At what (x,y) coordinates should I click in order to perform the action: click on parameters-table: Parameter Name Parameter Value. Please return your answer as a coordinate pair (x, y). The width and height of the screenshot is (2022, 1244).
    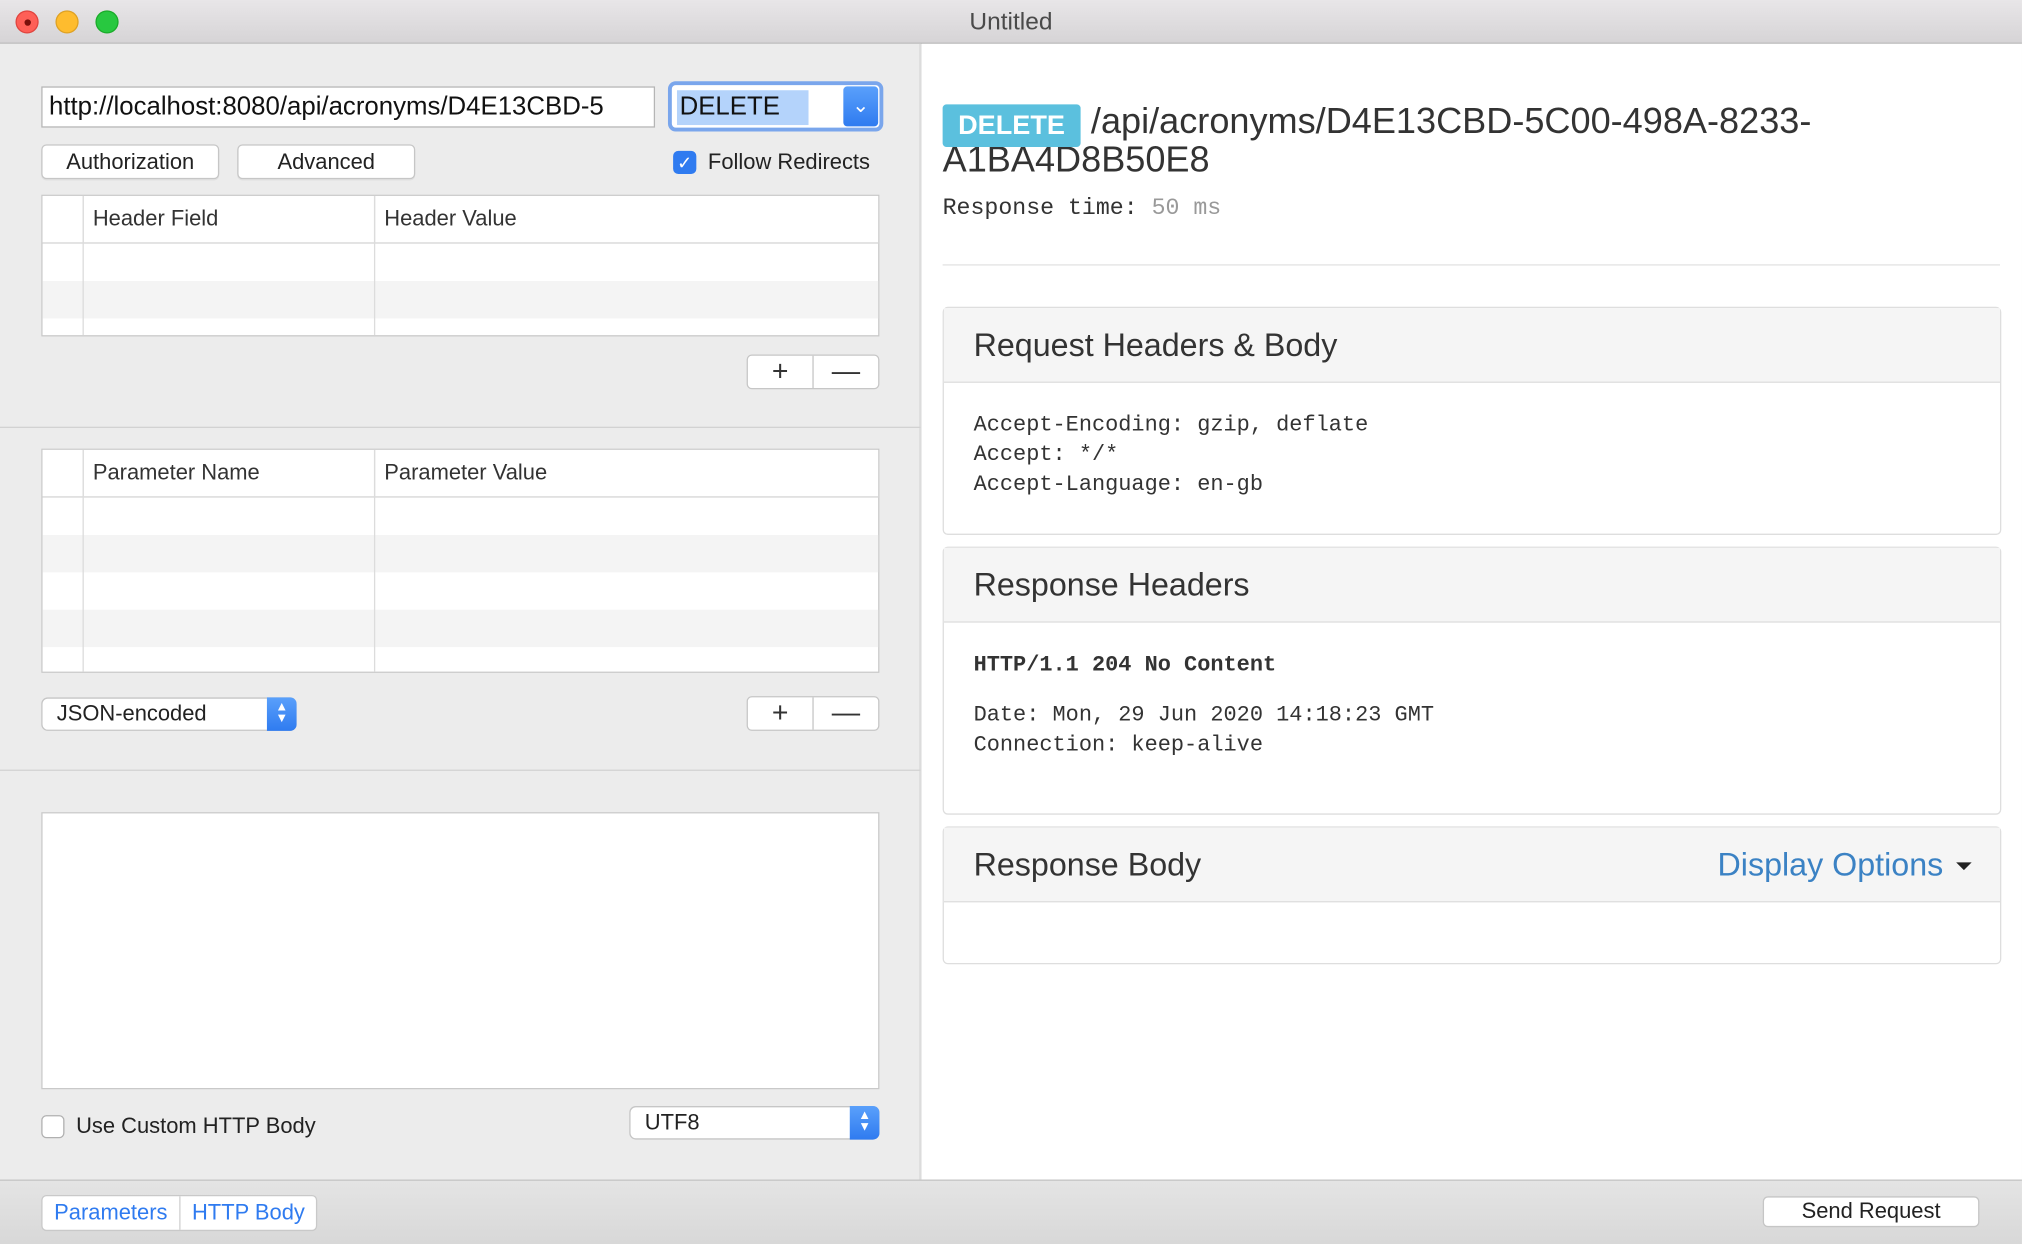
    Looking at the image, I should click on (460, 560).